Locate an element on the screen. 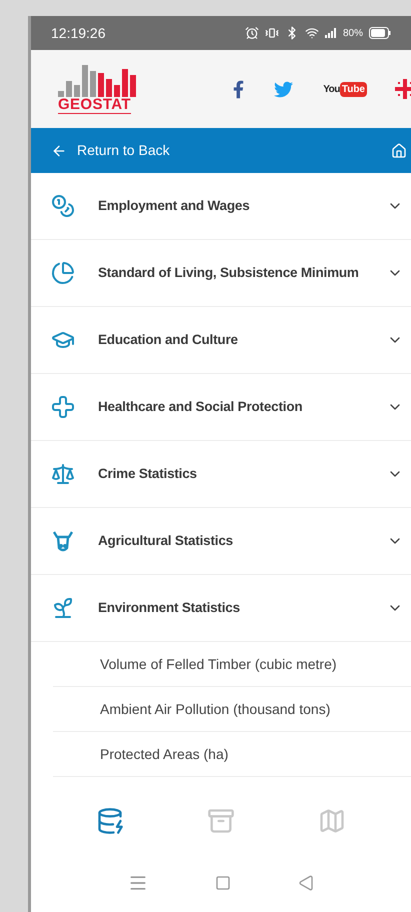 The height and width of the screenshot is (912, 411). home-icon is located at coordinates (399, 150).